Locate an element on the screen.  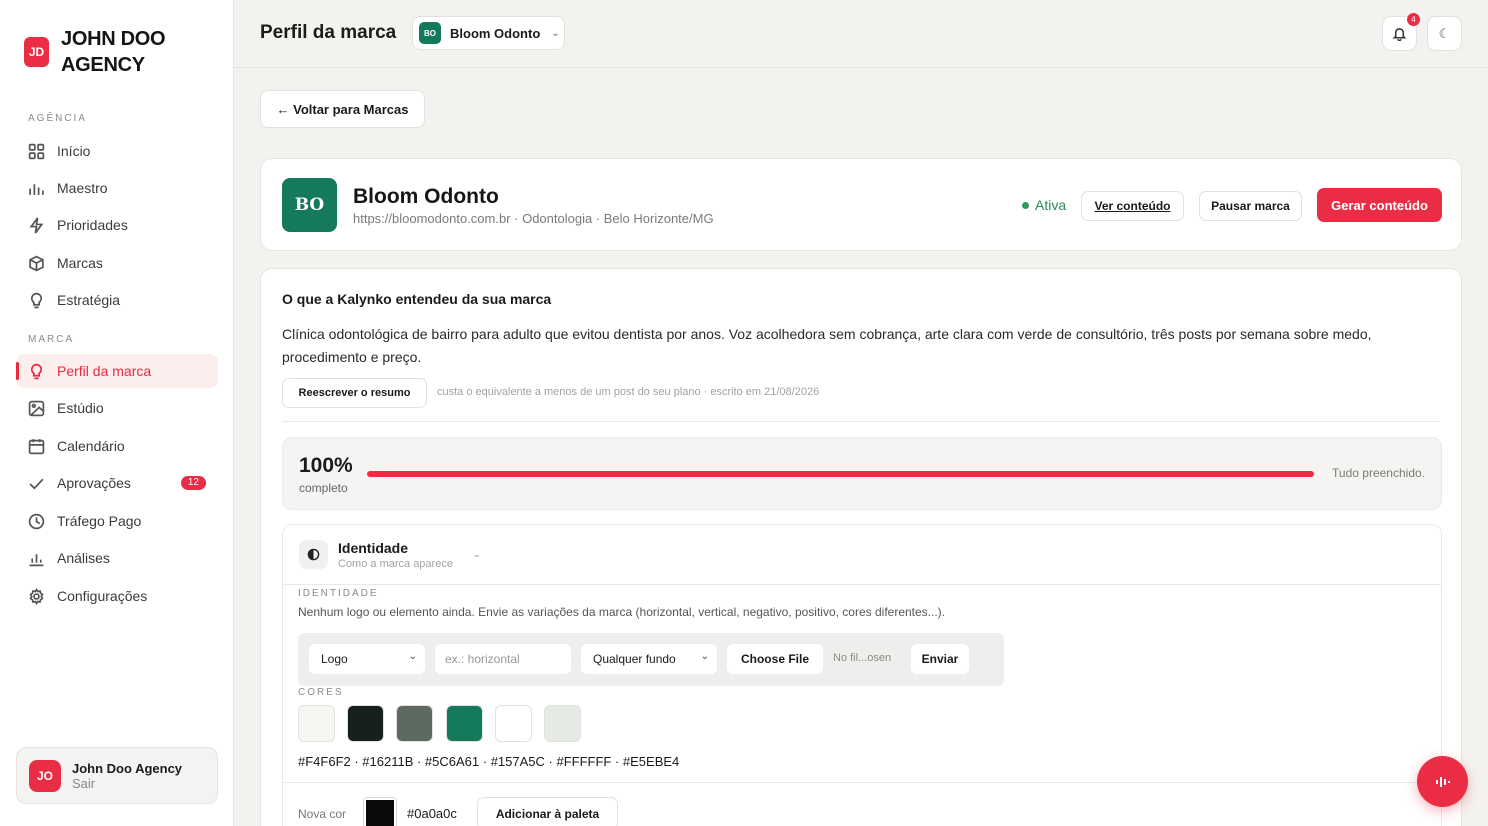
moon-icon: ☾ is located at coordinates (1444, 33).